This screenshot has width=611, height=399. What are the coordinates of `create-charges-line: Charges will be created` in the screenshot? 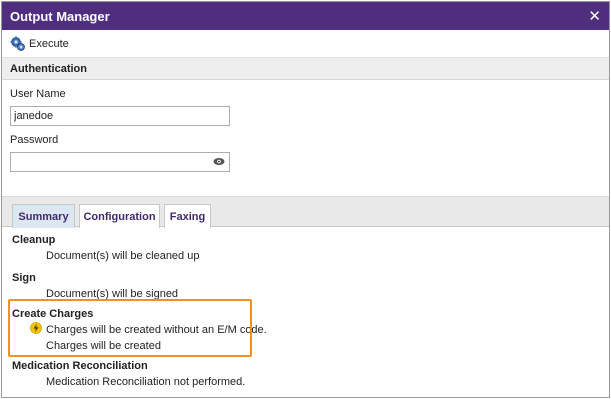 It's located at (103, 346).